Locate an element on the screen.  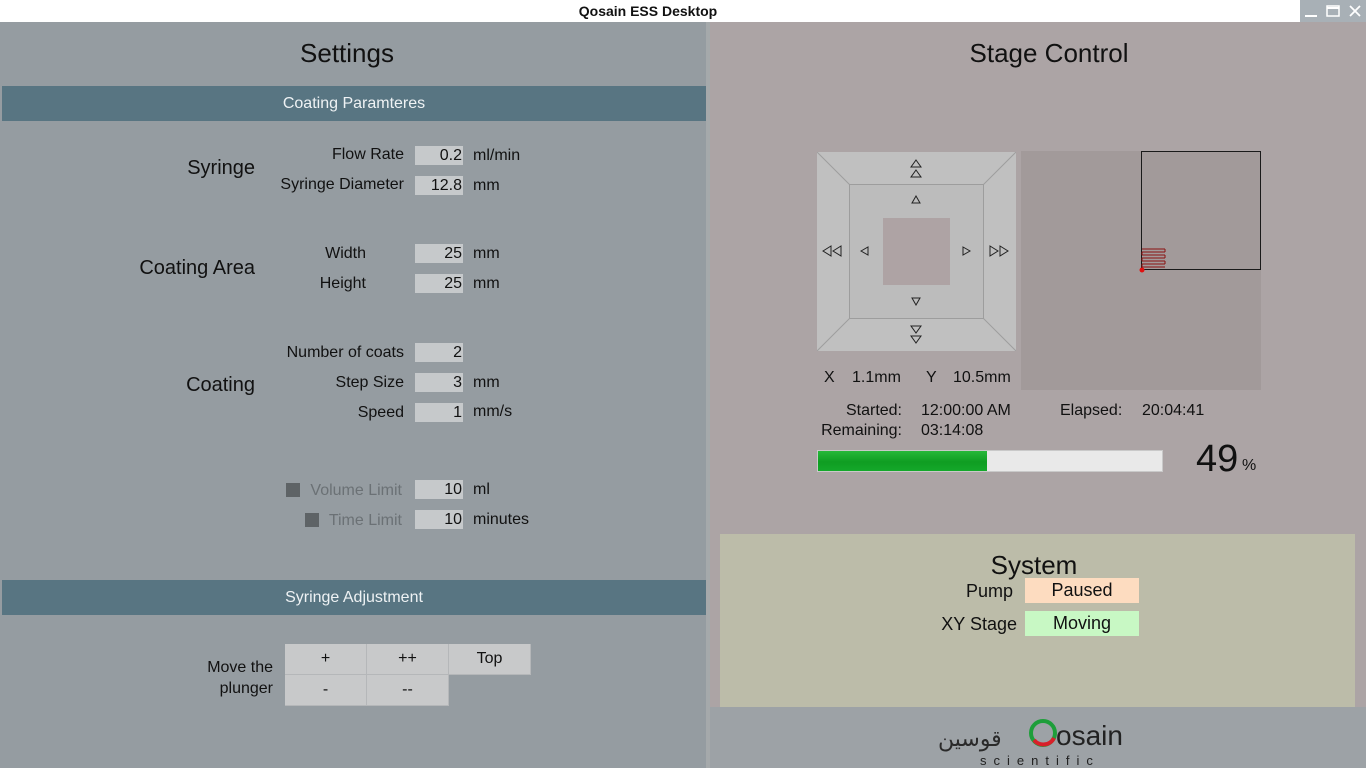
time-limit-checkbox is located at coordinates (312, 520).